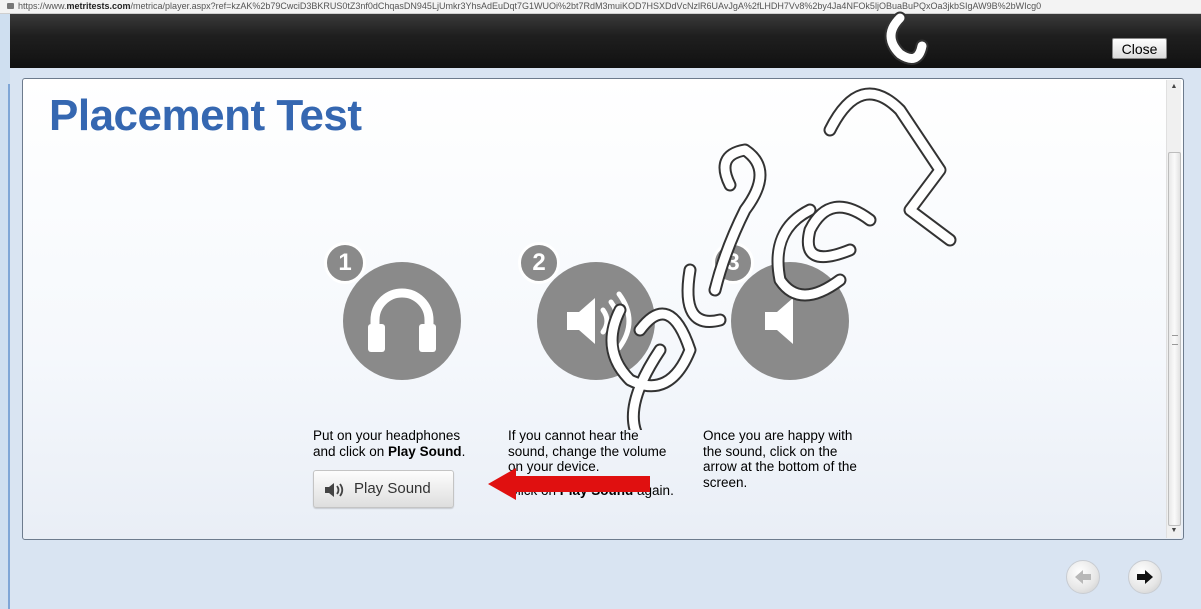 The width and height of the screenshot is (1201, 609). Describe the element at coordinates (605, 41) in the screenshot. I see `player-top-bar` at that location.